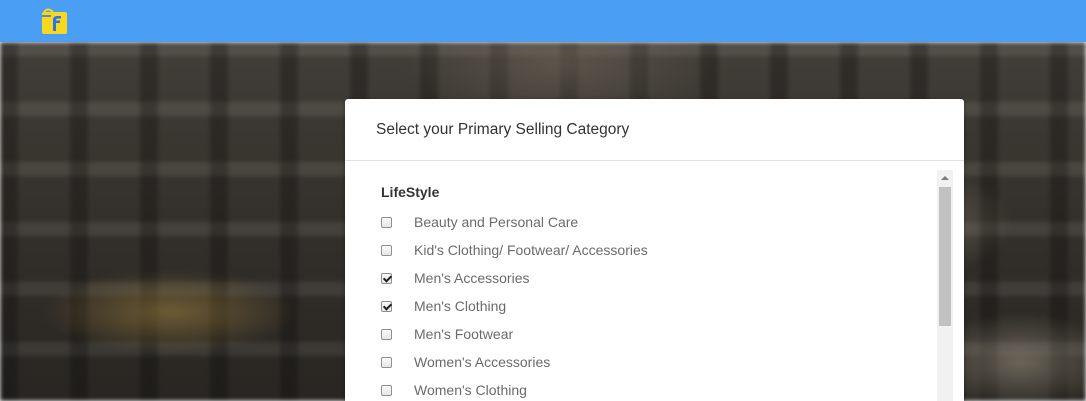 The image size is (1086, 401). Describe the element at coordinates (460, 306) in the screenshot. I see `category-option-label: Men's Clothing` at that location.